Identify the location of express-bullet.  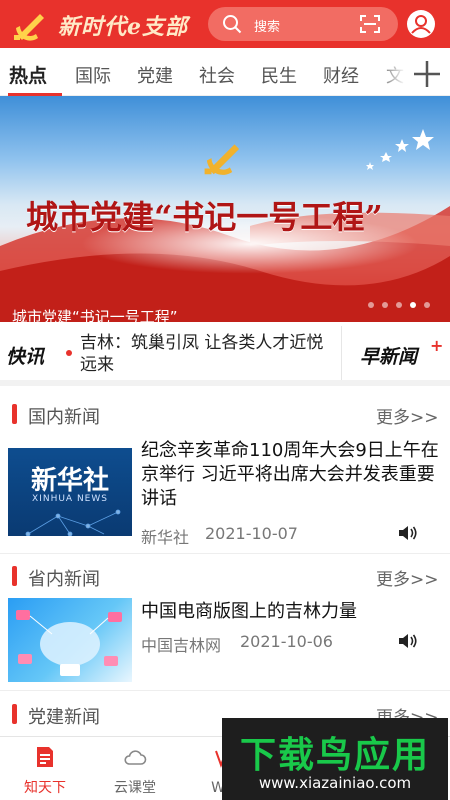
(69, 353).